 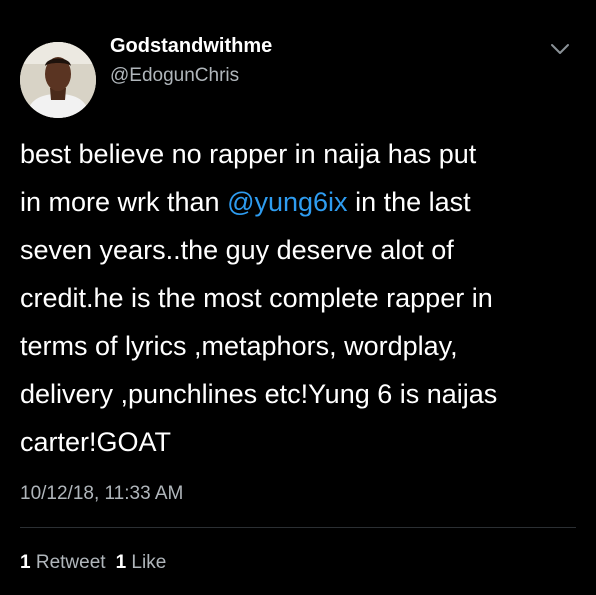 I want to click on user-handle: @EdogunChris, so click(x=174, y=76).